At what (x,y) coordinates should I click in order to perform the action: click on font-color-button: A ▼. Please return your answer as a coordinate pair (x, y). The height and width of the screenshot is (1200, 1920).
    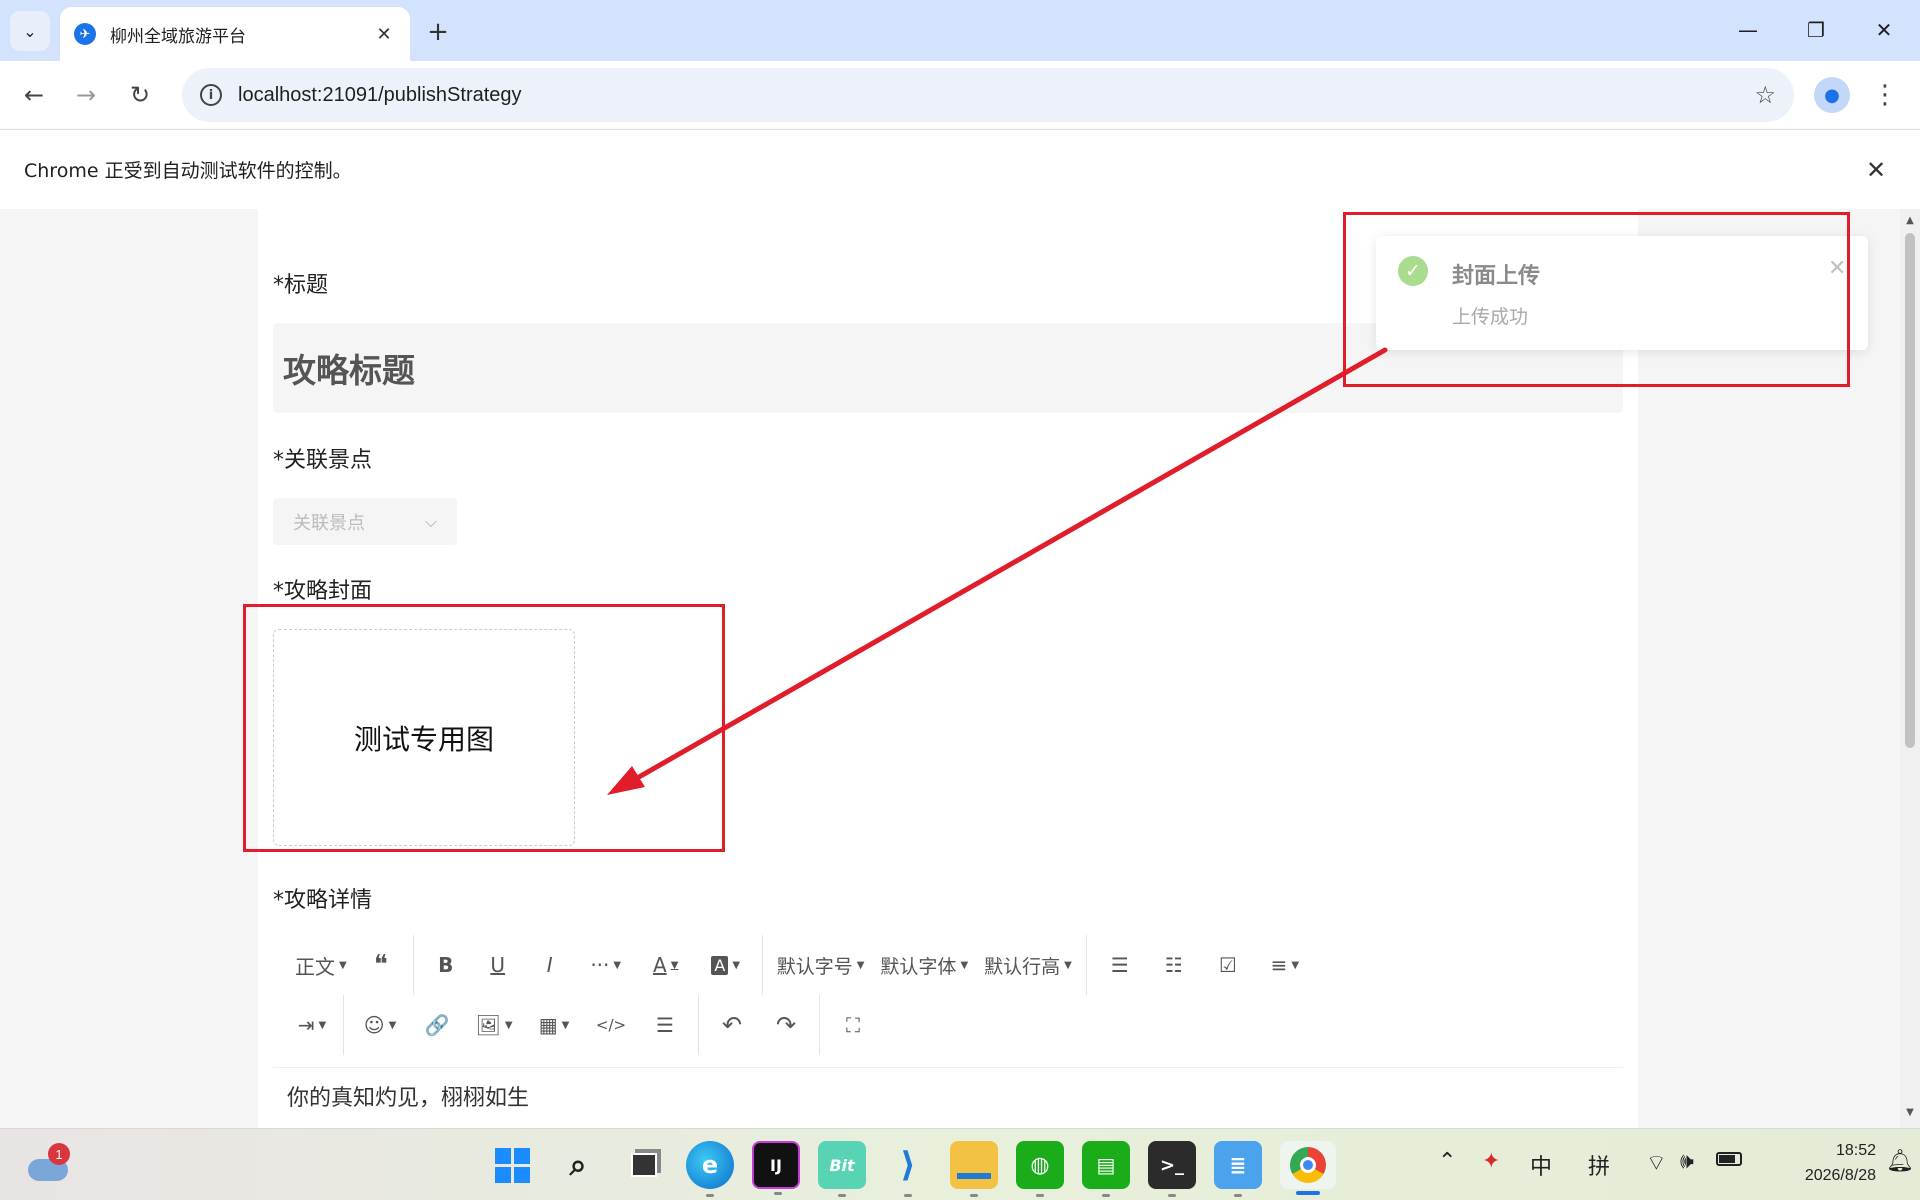
    Looking at the image, I should click on (666, 965).